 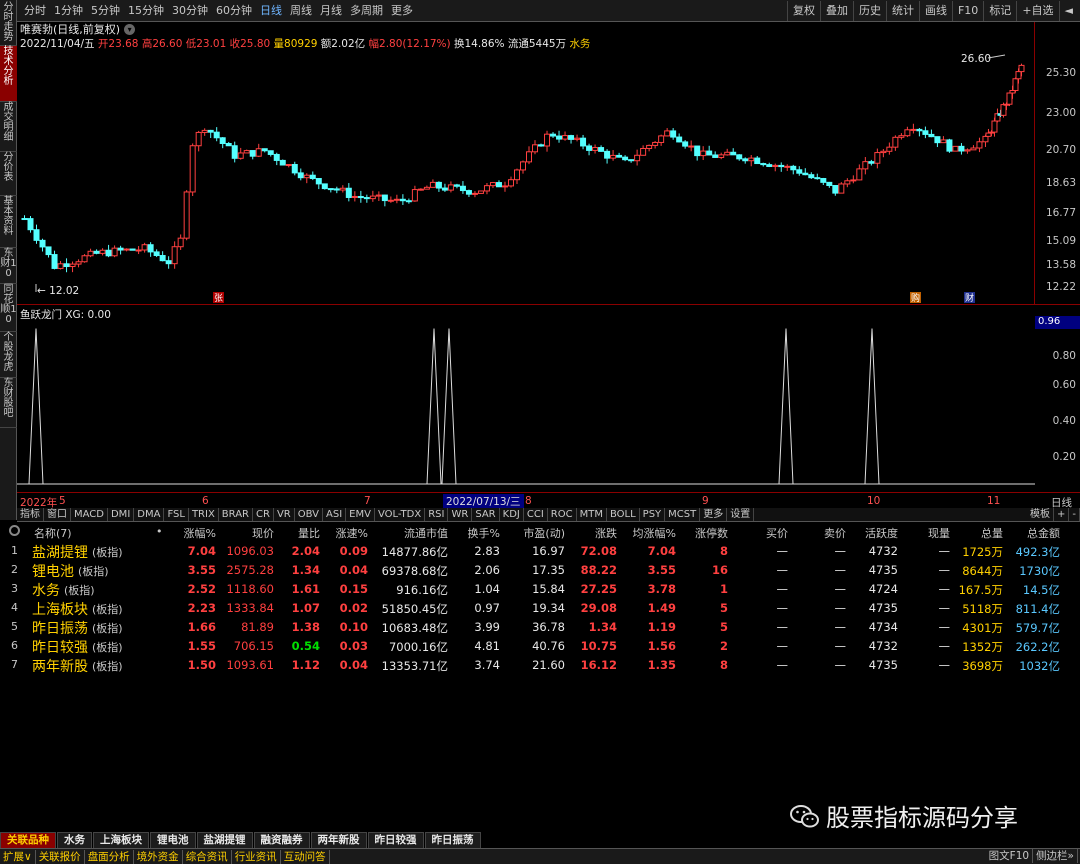 I want to click on period-tab-0: 分时, so click(x=35, y=11).